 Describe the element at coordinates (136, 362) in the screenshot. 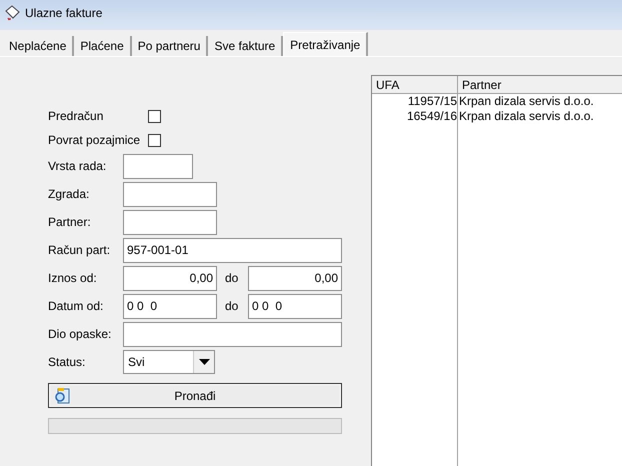

I see `dropdown-value: Svi` at that location.